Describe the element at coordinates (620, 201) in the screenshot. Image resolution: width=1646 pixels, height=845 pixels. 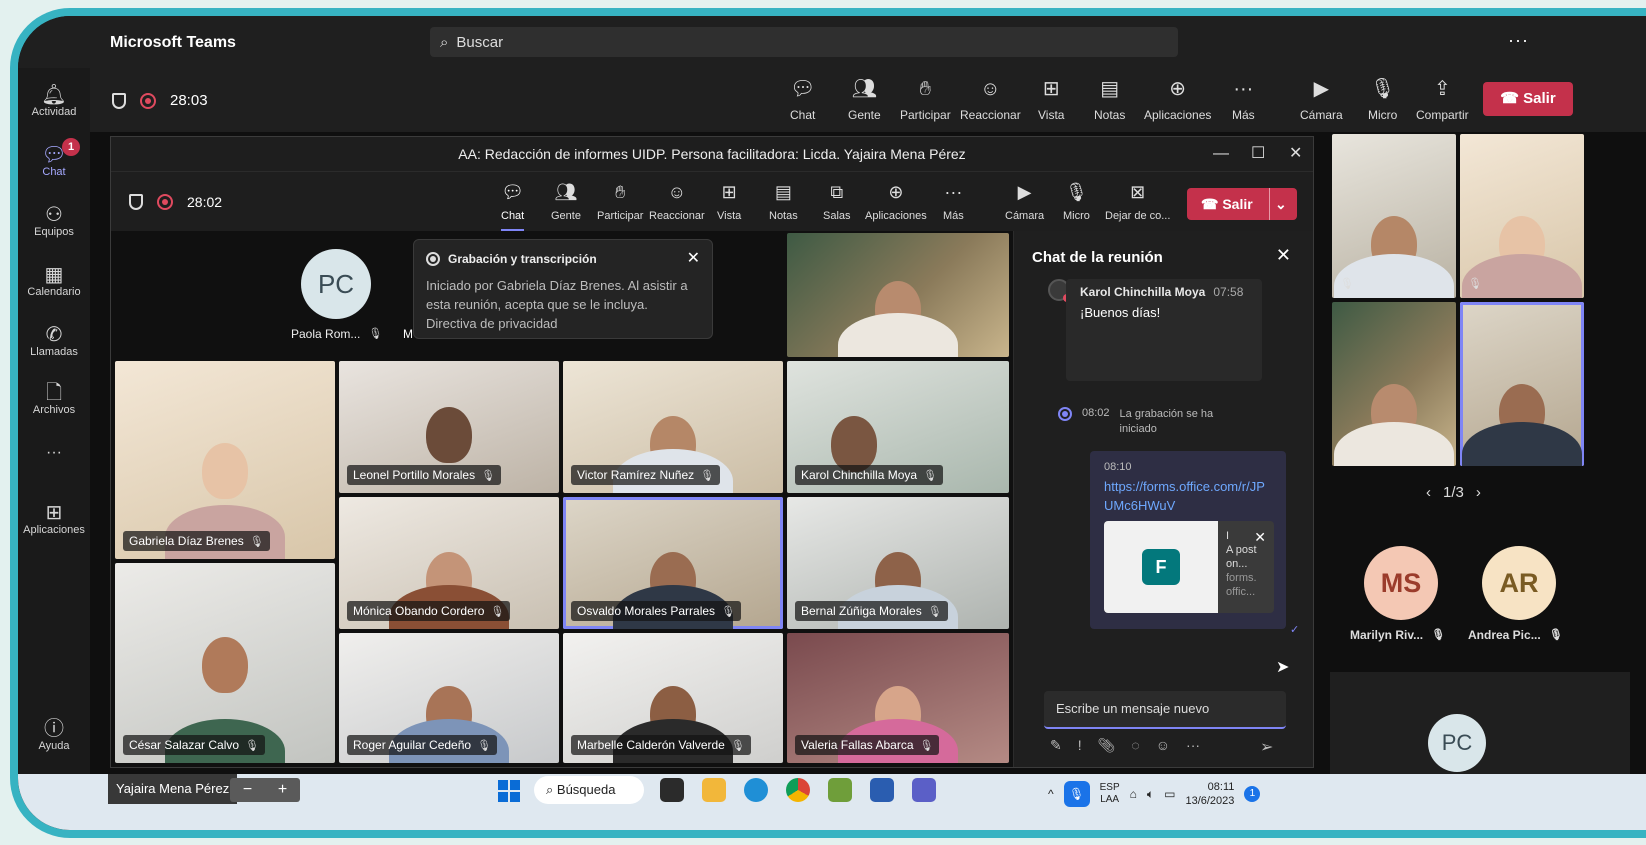
I see `shared-raise-hand-button: ✋︎ Participar` at that location.